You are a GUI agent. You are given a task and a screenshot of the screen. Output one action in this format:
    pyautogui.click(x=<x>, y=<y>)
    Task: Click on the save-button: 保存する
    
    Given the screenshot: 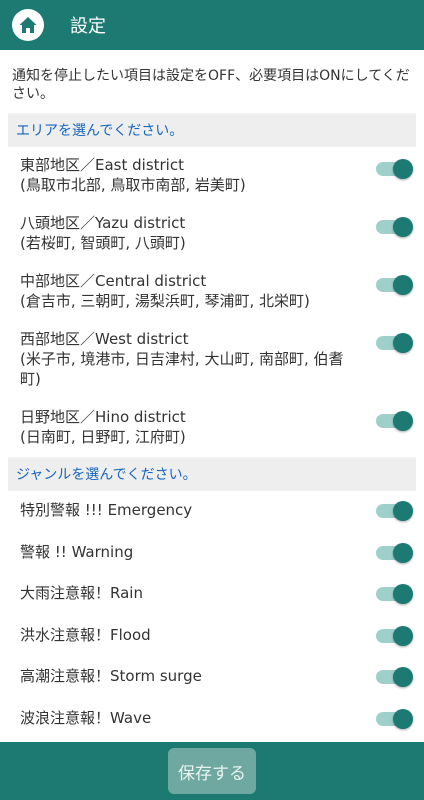 What is the action you would take?
    pyautogui.click(x=212, y=771)
    